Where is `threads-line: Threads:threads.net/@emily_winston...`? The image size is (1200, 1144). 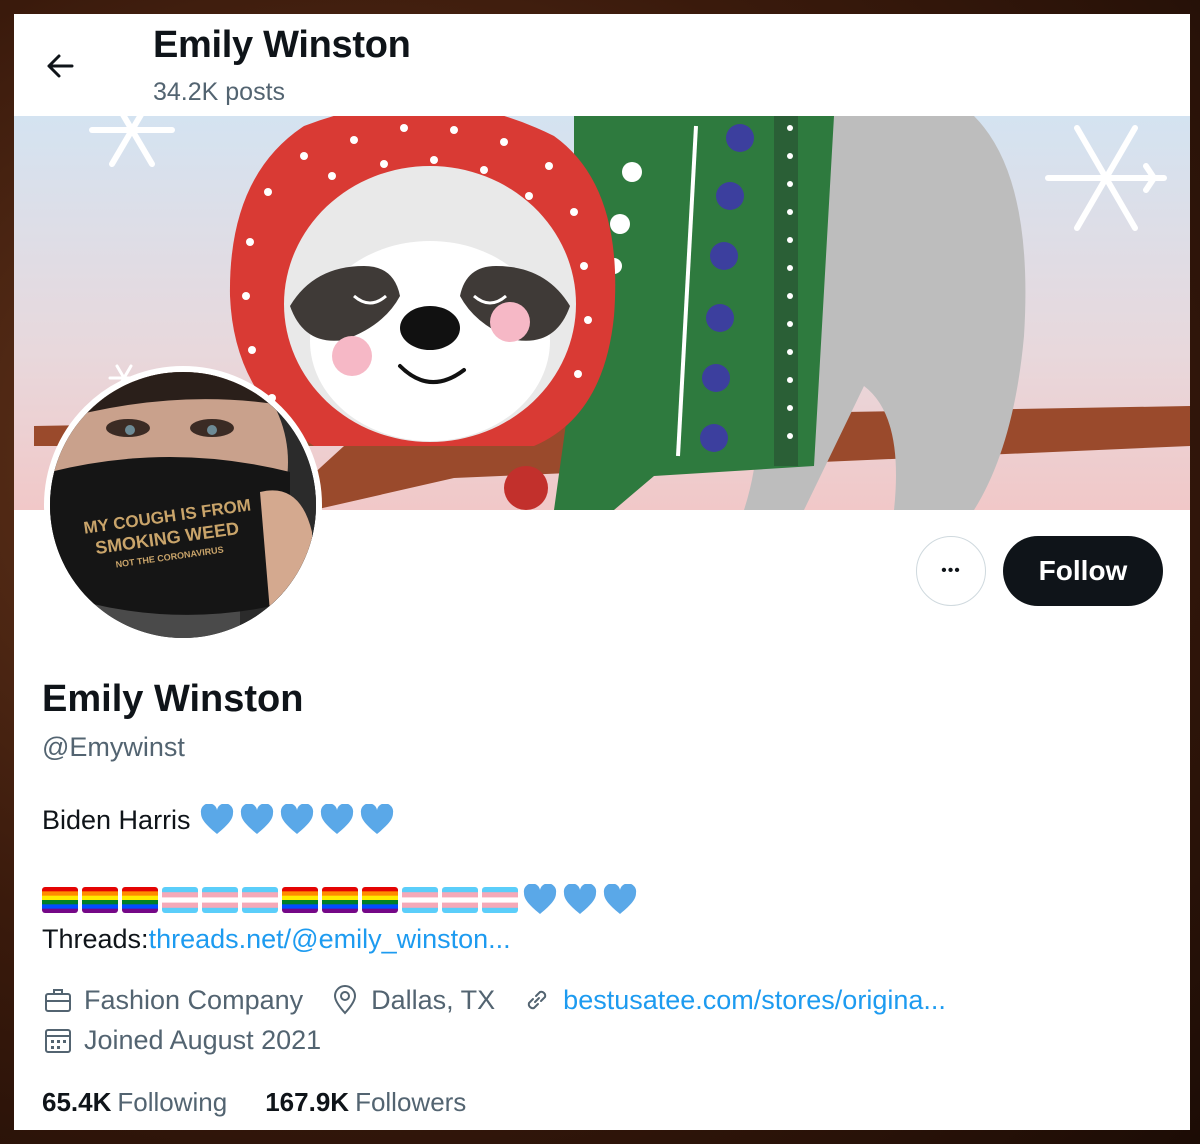 threads-line: Threads:threads.net/@emily_winston... is located at coordinates (276, 939).